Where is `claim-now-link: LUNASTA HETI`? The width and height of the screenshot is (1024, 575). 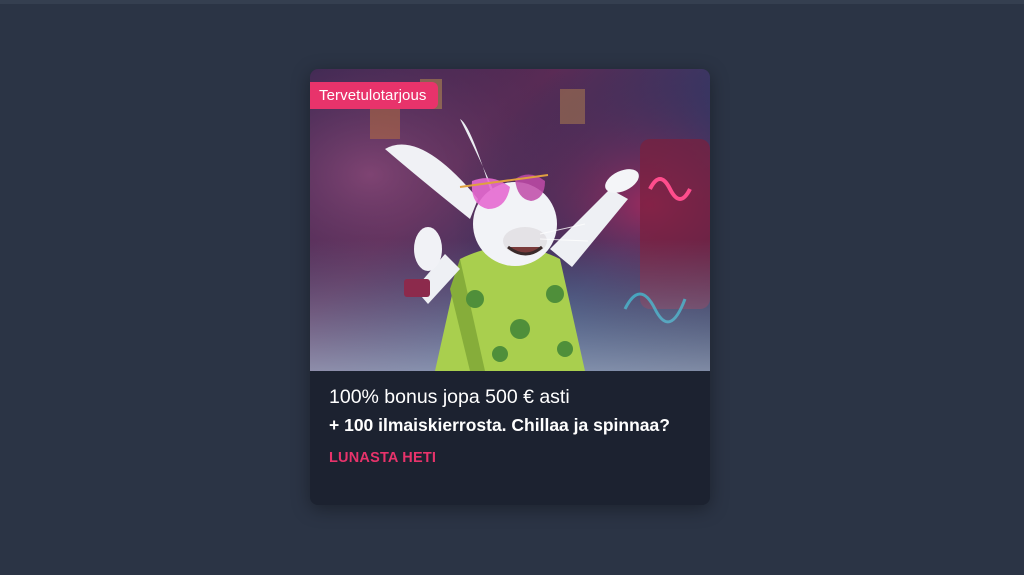 claim-now-link: LUNASTA HETI is located at coordinates (382, 458).